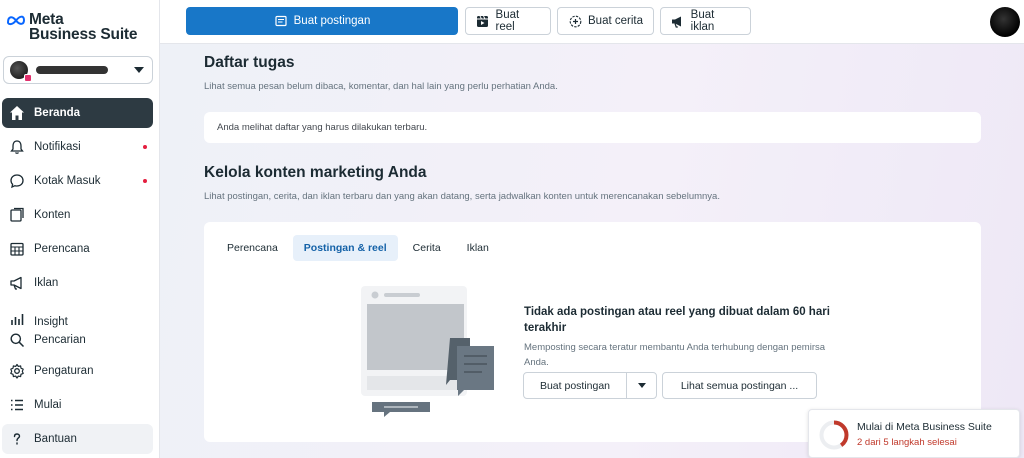  I want to click on sidebar-item-label: Notifikasi, so click(57, 147).